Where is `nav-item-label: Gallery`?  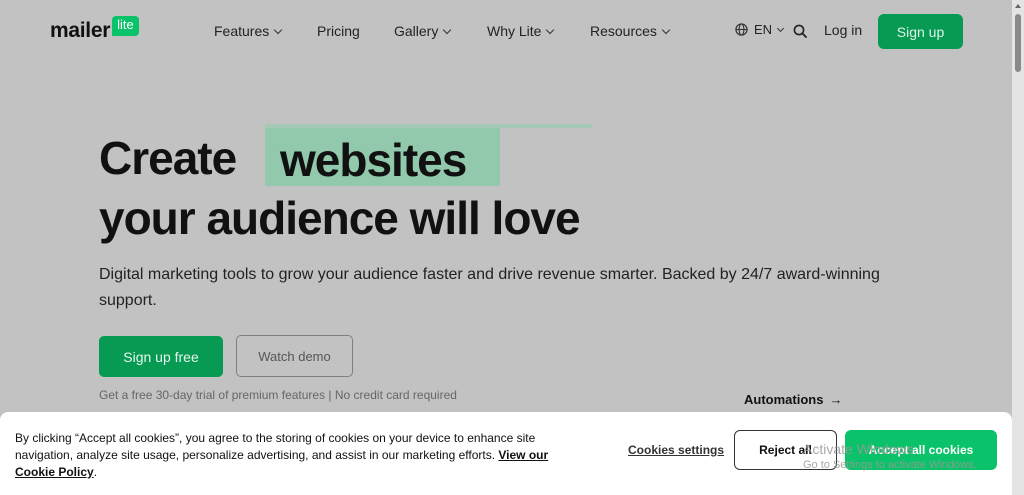 nav-item-label: Gallery is located at coordinates (416, 31).